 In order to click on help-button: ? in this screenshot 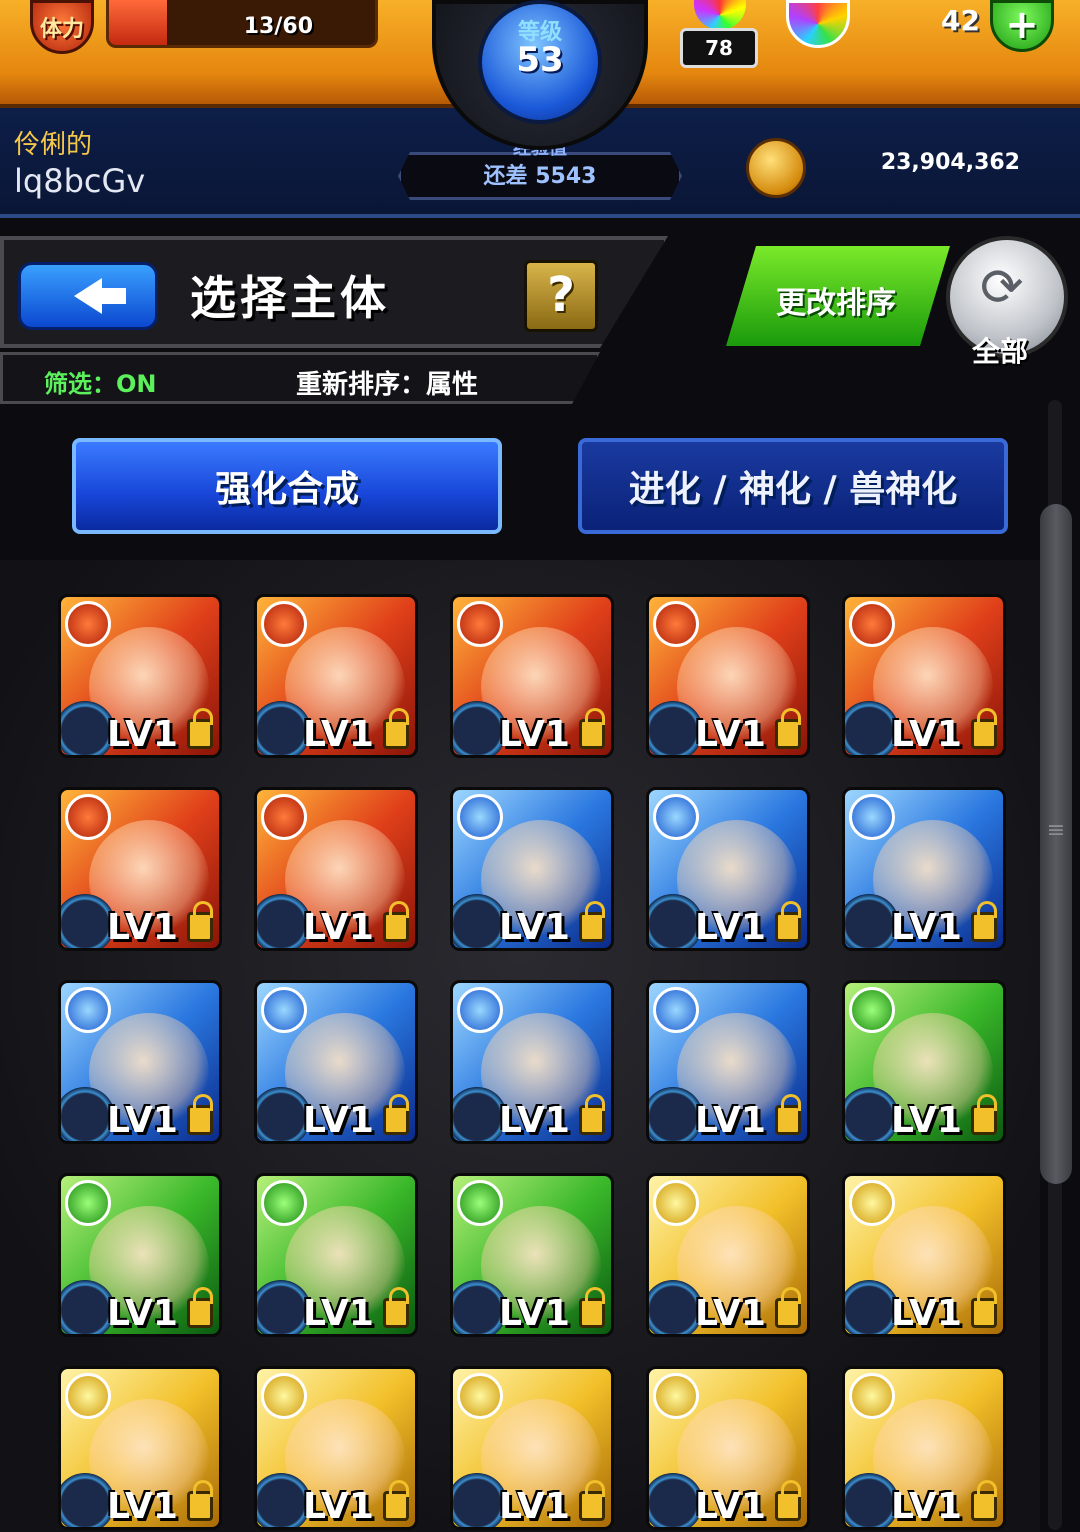, I will do `click(561, 296)`.